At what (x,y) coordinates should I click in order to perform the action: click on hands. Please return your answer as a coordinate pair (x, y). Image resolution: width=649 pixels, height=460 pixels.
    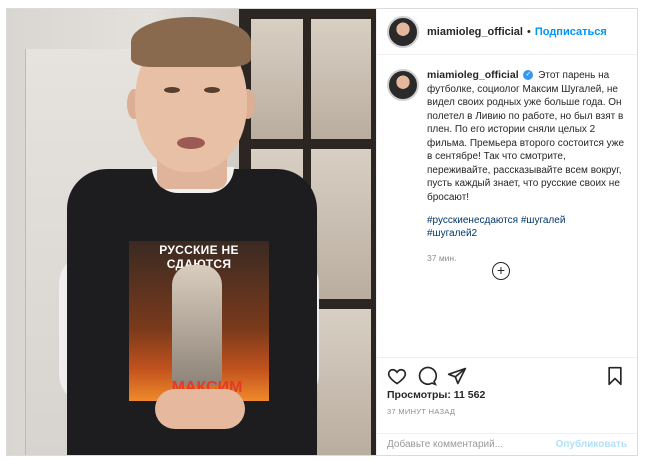
    Looking at the image, I should click on (200, 409).